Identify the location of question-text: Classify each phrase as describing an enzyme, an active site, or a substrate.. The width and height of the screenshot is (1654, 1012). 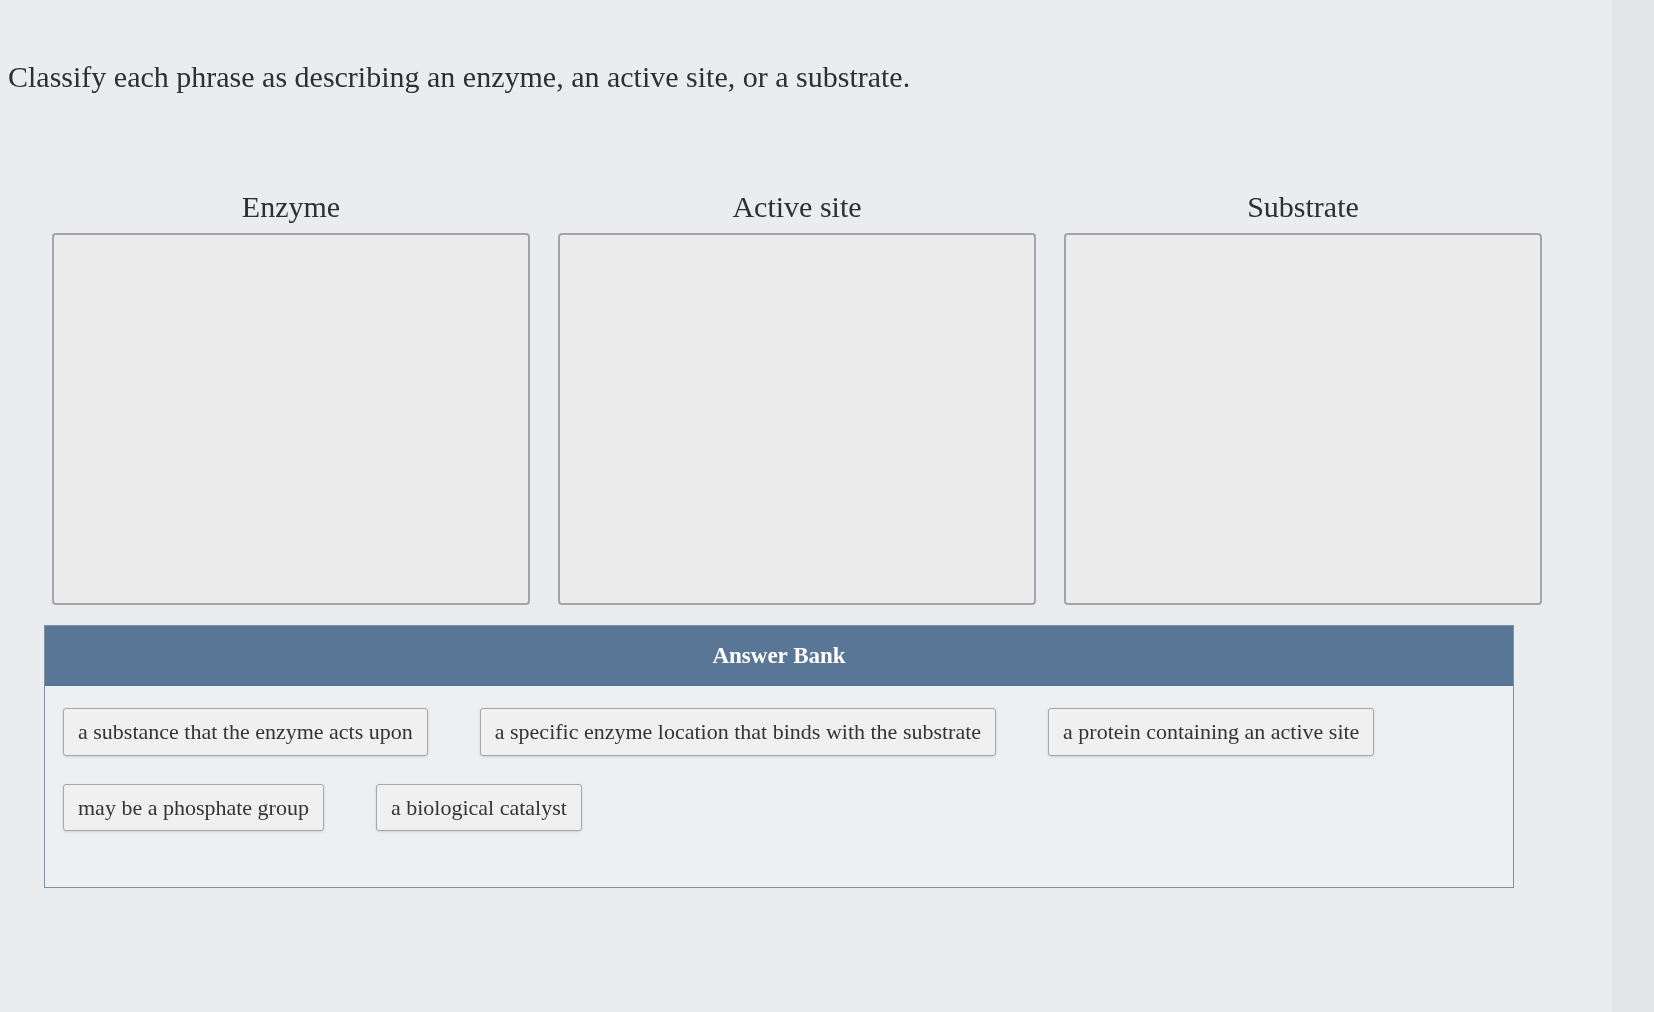
(460, 77).